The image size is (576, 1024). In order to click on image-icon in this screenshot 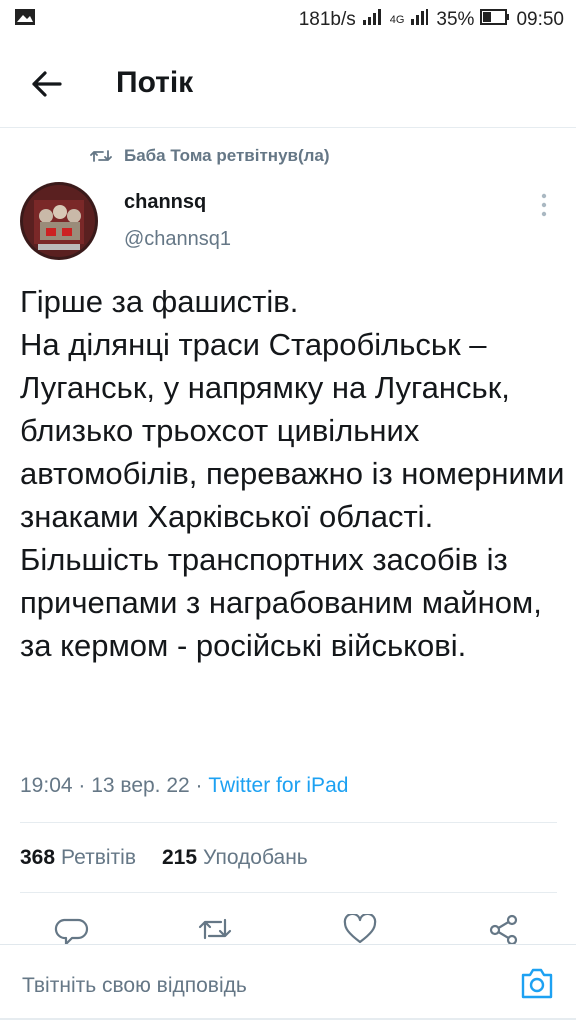, I will do `click(25, 20)`.